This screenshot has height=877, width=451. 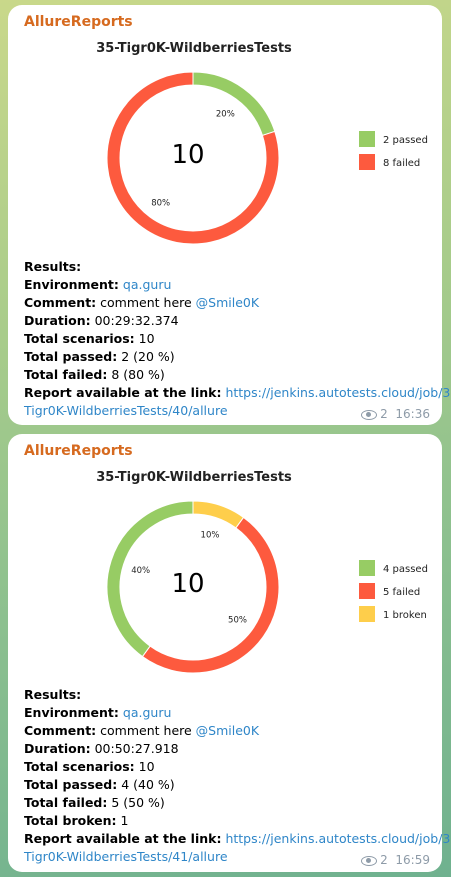 I want to click on duration-line: Duration: 00:50:27.918, so click(x=101, y=748).